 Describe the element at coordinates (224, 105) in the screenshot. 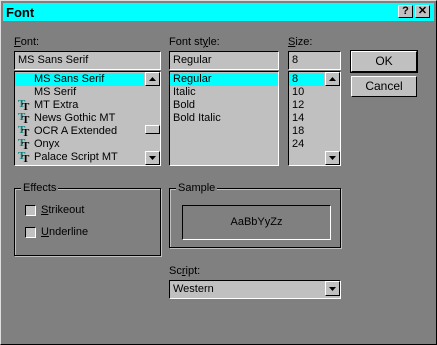

I see `font-style-list-item: Bold` at that location.